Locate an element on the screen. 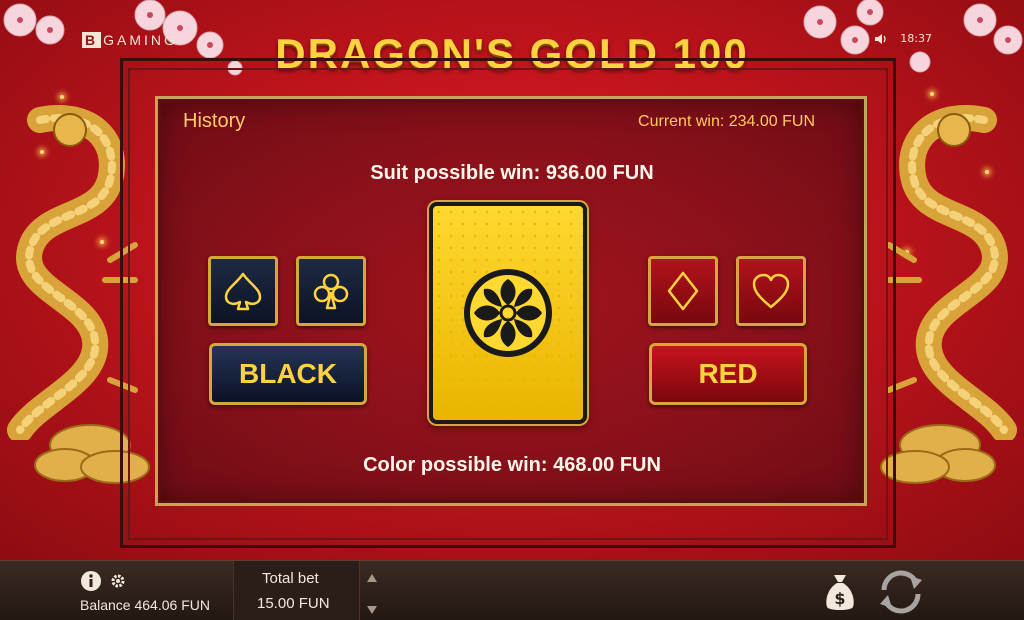 This screenshot has height=620, width=1024. heart-button is located at coordinates (771, 291).